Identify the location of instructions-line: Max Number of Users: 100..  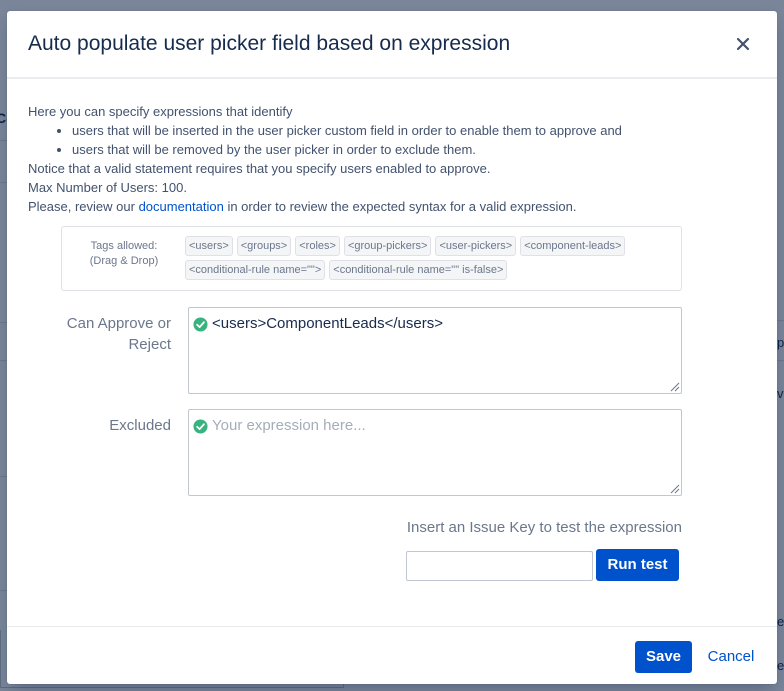
(107, 187).